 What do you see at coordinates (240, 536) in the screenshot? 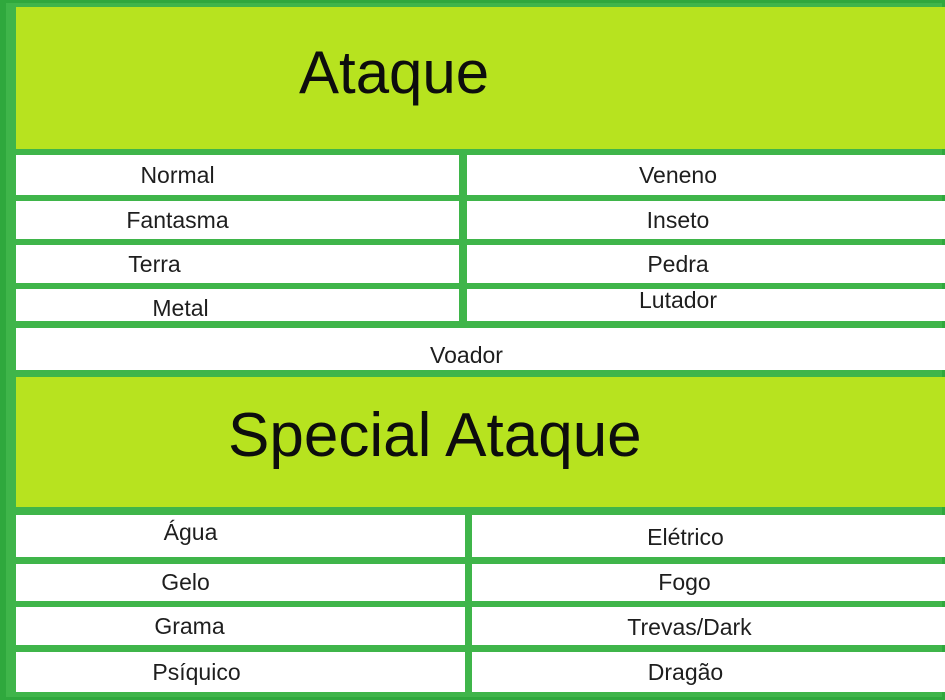
I see `special-left-cell: Água` at bounding box center [240, 536].